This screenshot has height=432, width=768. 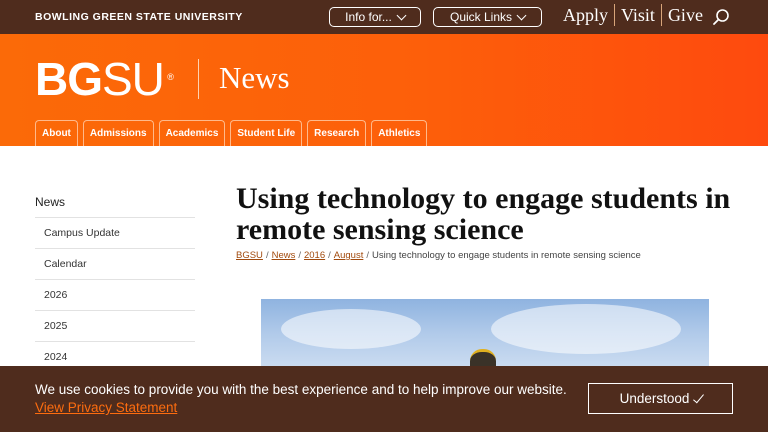 What do you see at coordinates (118, 133) in the screenshot?
I see `nav-admissions: Admissions` at bounding box center [118, 133].